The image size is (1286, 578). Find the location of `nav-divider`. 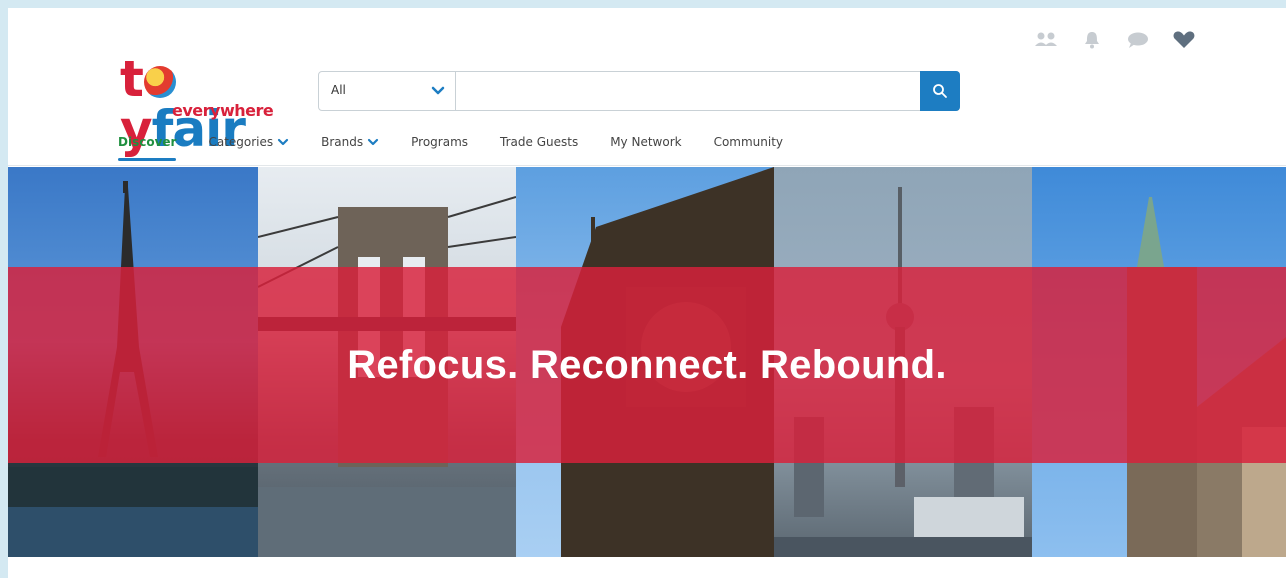

nav-divider is located at coordinates (647, 165).